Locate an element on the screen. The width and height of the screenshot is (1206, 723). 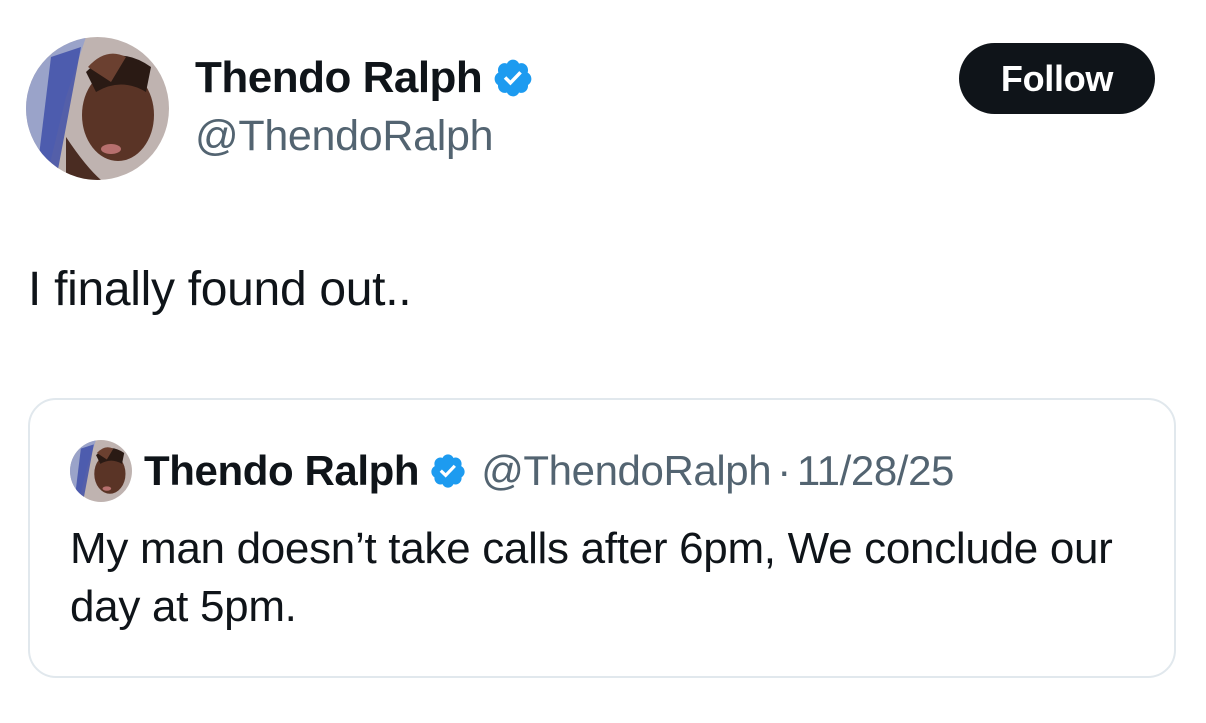
follow-button: Follow is located at coordinates (1057, 78).